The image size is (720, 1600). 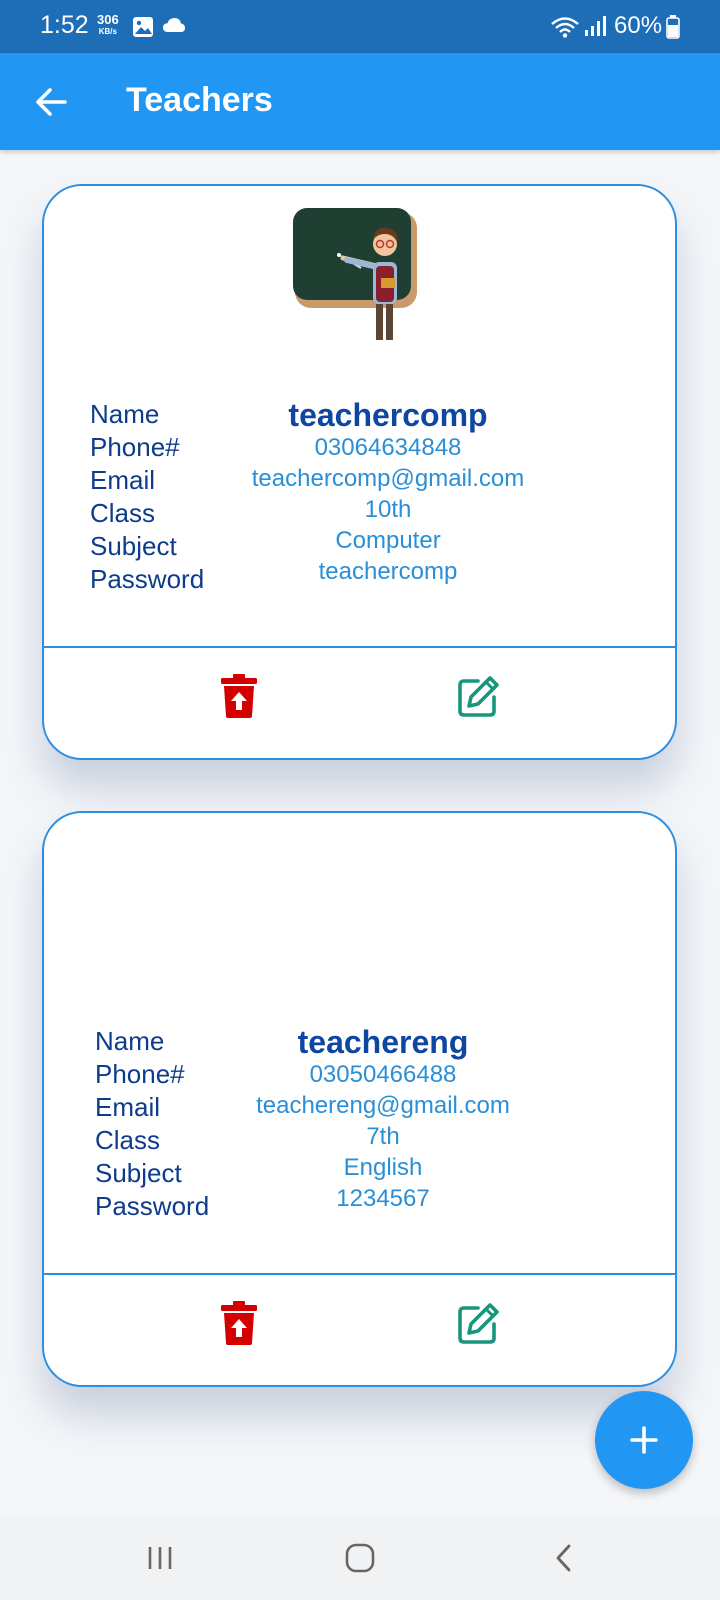 What do you see at coordinates (388, 447) in the screenshot?
I see `teacher-phone: 03064634848` at bounding box center [388, 447].